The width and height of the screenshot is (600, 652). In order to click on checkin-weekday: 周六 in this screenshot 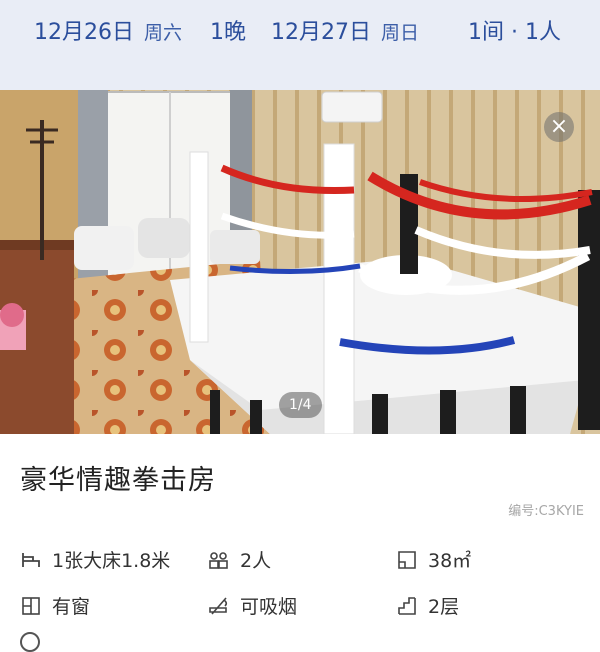, I will do `click(163, 33)`.